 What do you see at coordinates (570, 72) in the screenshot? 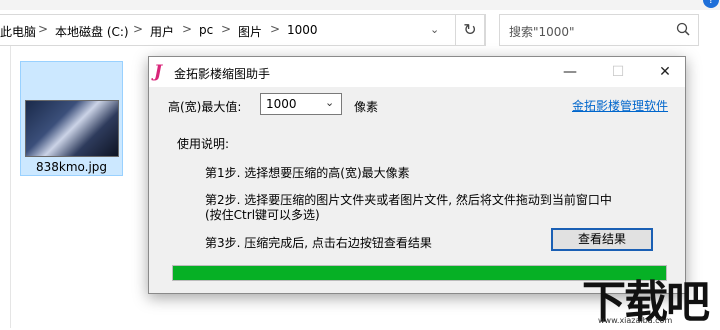
I see `minimize-button: —` at bounding box center [570, 72].